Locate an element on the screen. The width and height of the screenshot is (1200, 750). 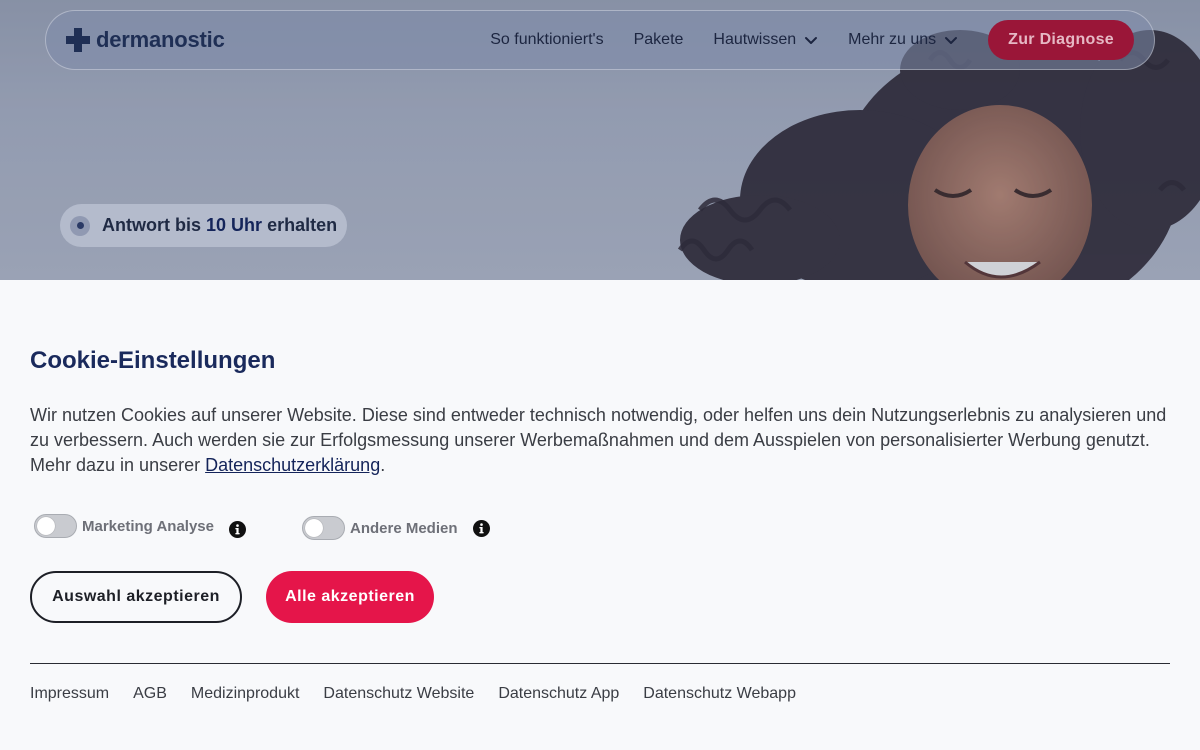
nav-link-mehr-zu-uns: Mehr zu uns is located at coordinates (903, 40).